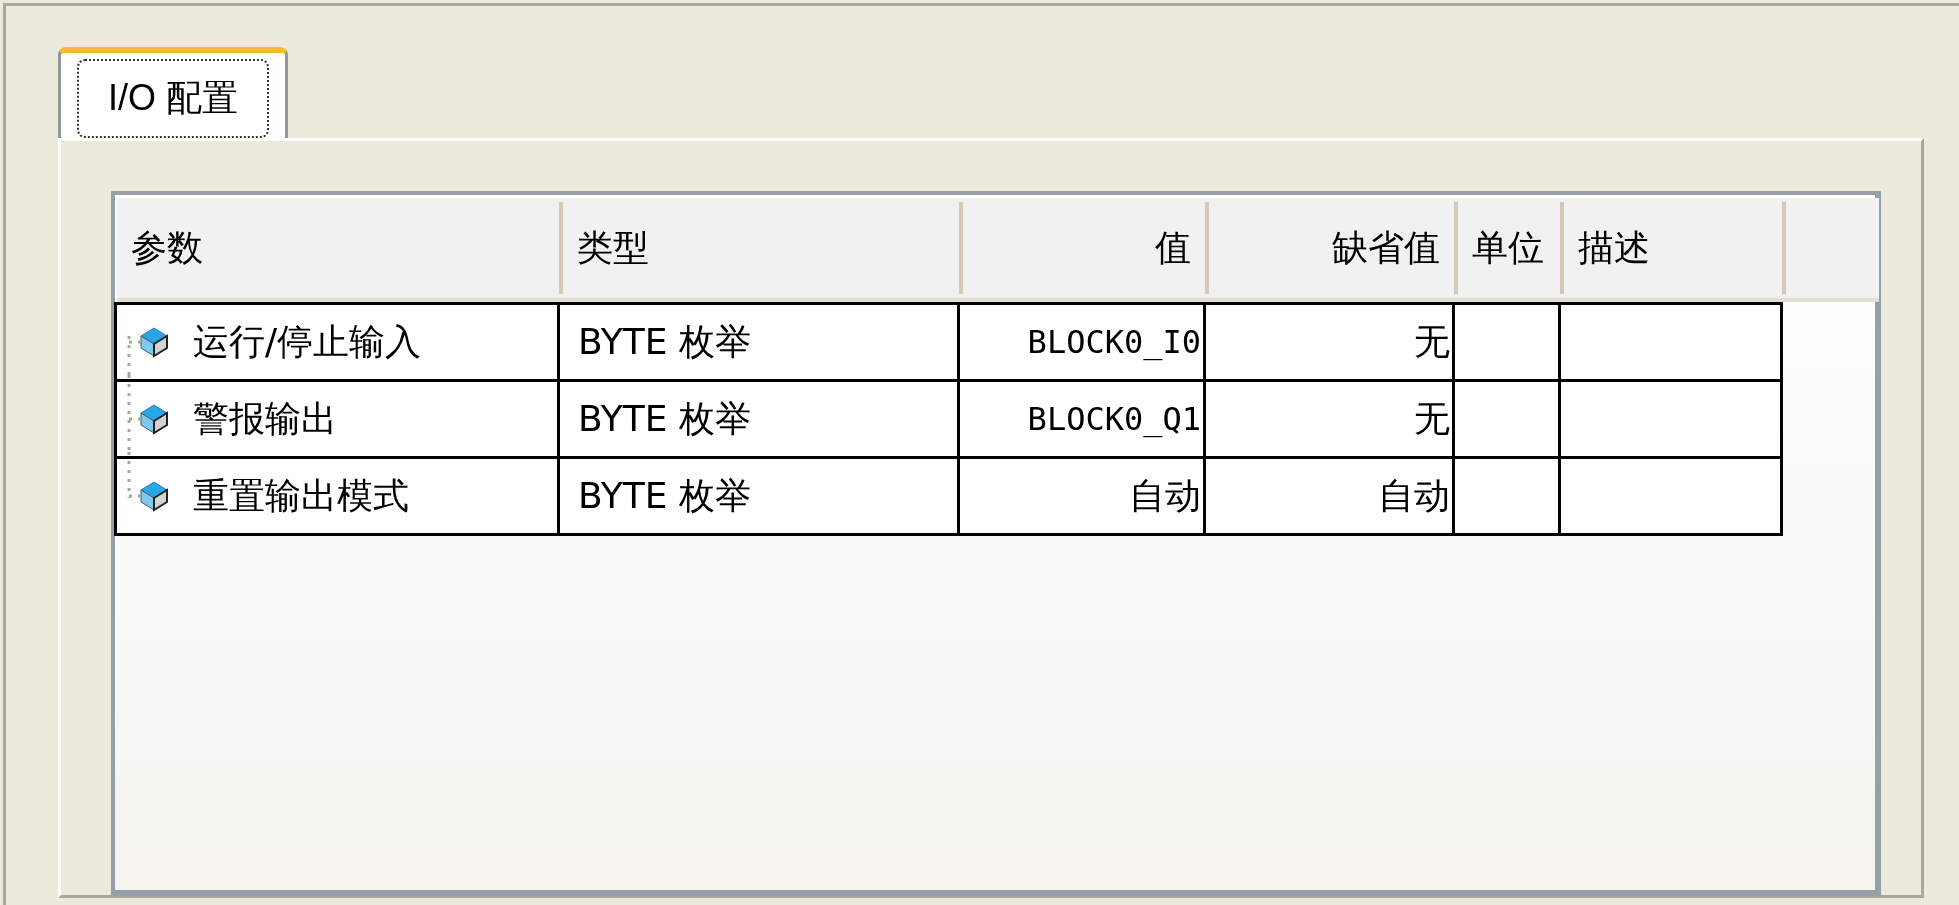 This screenshot has height=905, width=1959. What do you see at coordinates (1675, 248) in the screenshot?
I see `column-header: 描述` at bounding box center [1675, 248].